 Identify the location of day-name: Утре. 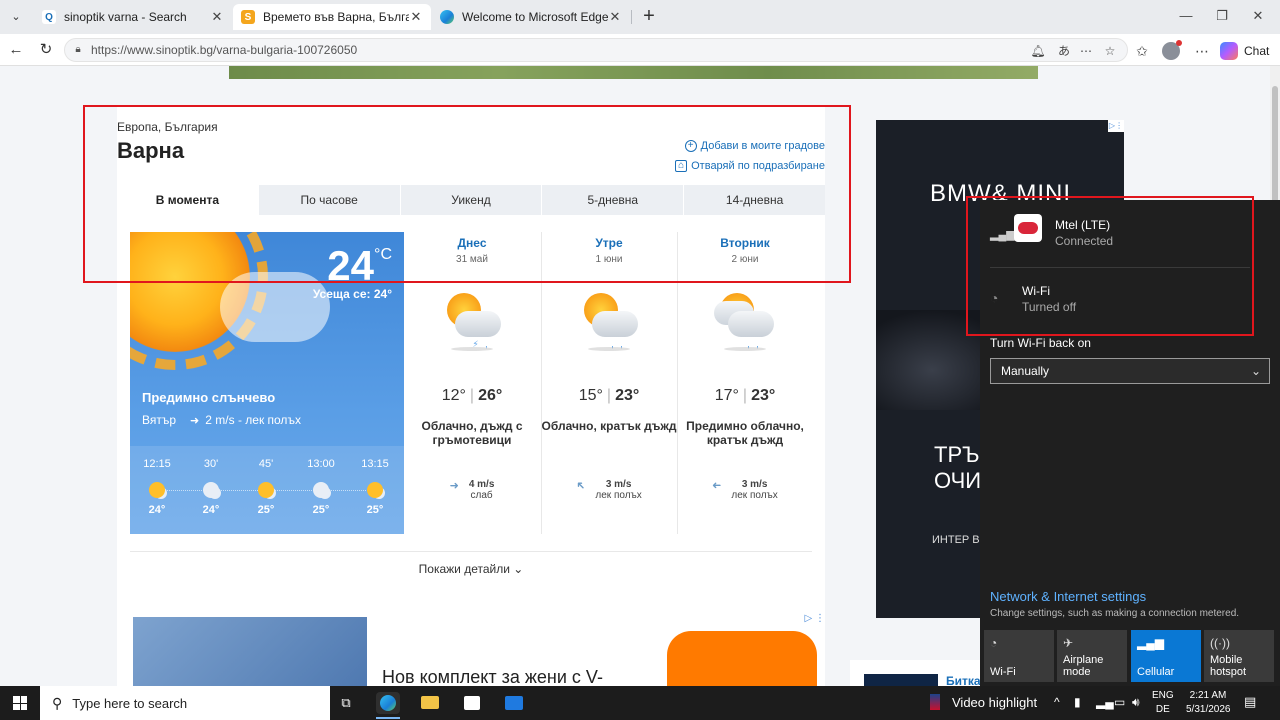
(609, 243).